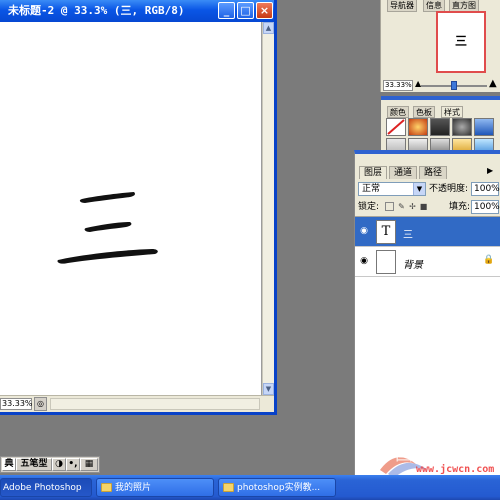  I want to click on tab-color: 颜色, so click(398, 112).